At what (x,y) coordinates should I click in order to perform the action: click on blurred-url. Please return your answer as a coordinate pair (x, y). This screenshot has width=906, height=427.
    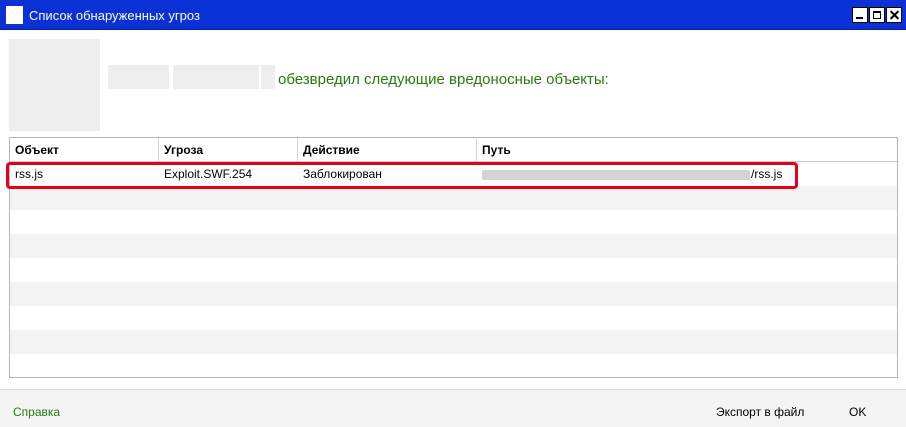
    Looking at the image, I should click on (616, 174).